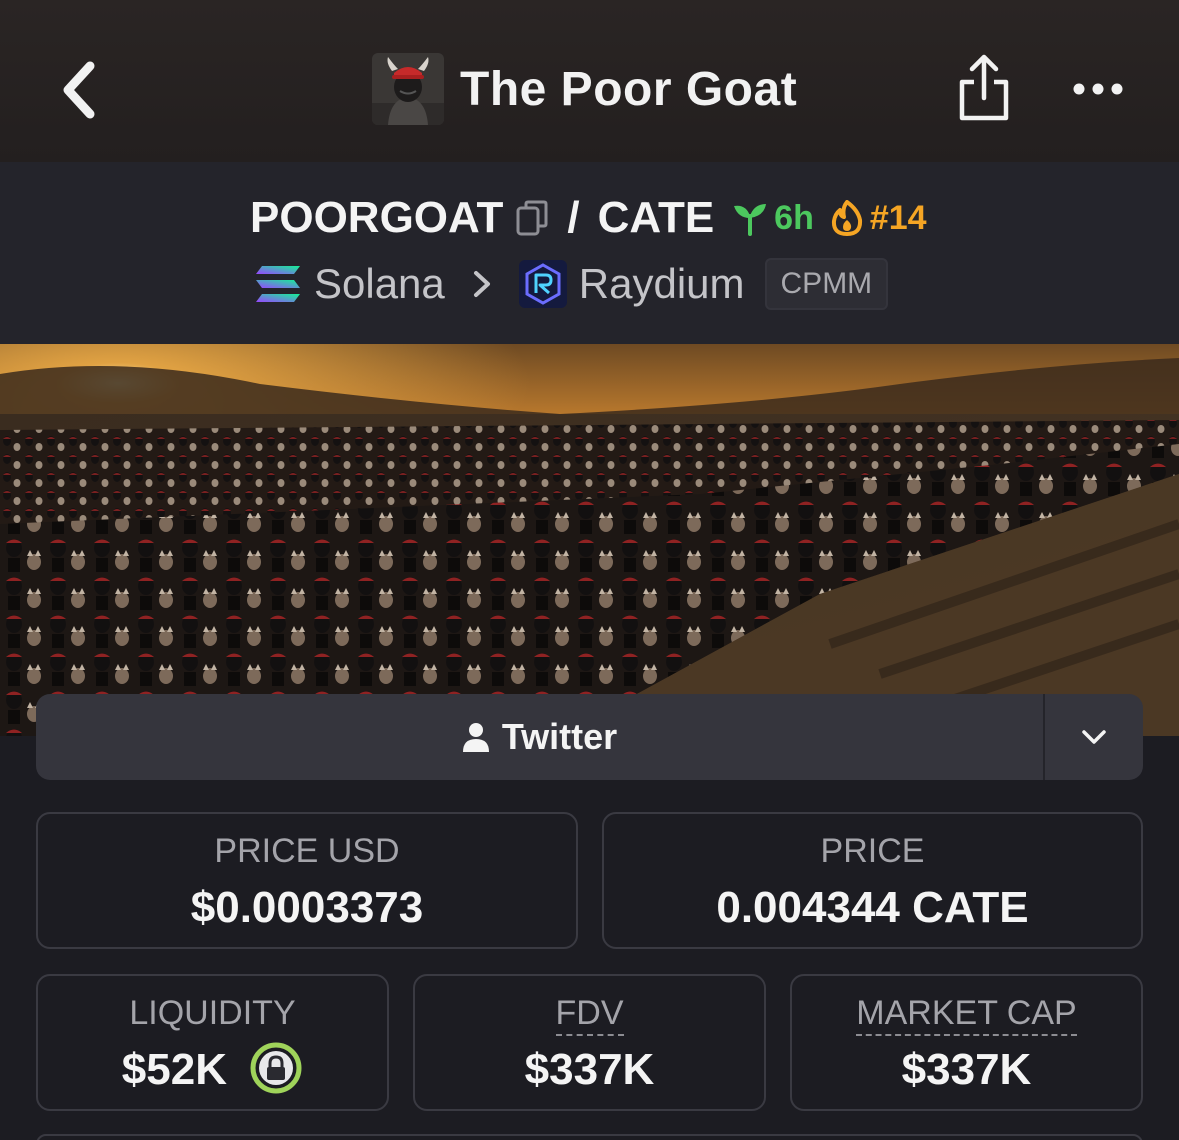  I want to click on twitter-label: Twitter, so click(559, 736).